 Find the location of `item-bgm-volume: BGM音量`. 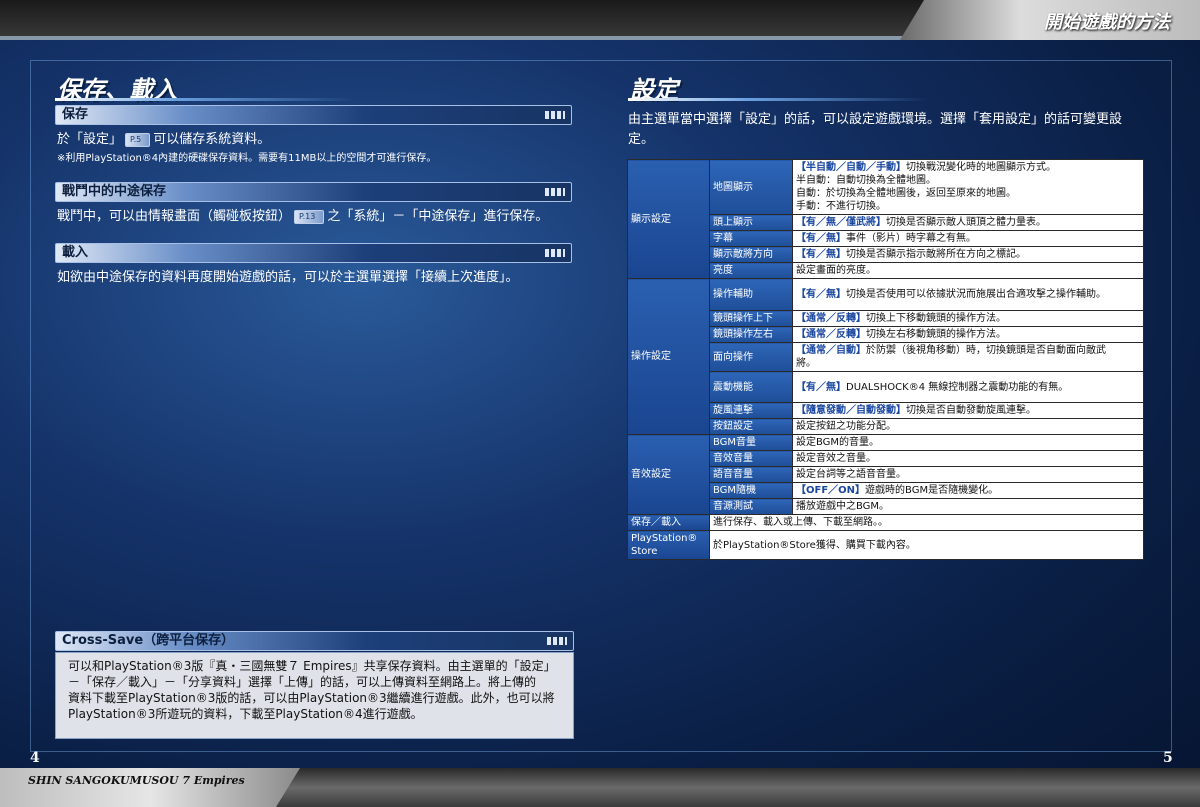

item-bgm-volume: BGM音量 is located at coordinates (751, 442).